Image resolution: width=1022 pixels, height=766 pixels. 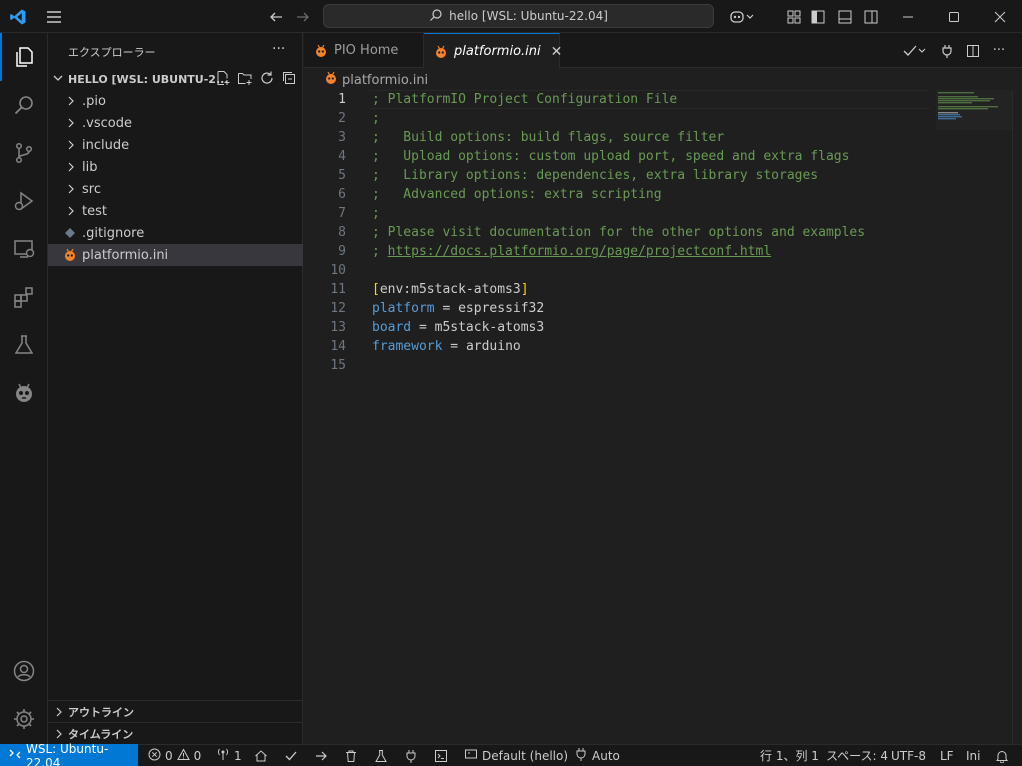 What do you see at coordinates (342, 213) in the screenshot?
I see `line-number: 7` at bounding box center [342, 213].